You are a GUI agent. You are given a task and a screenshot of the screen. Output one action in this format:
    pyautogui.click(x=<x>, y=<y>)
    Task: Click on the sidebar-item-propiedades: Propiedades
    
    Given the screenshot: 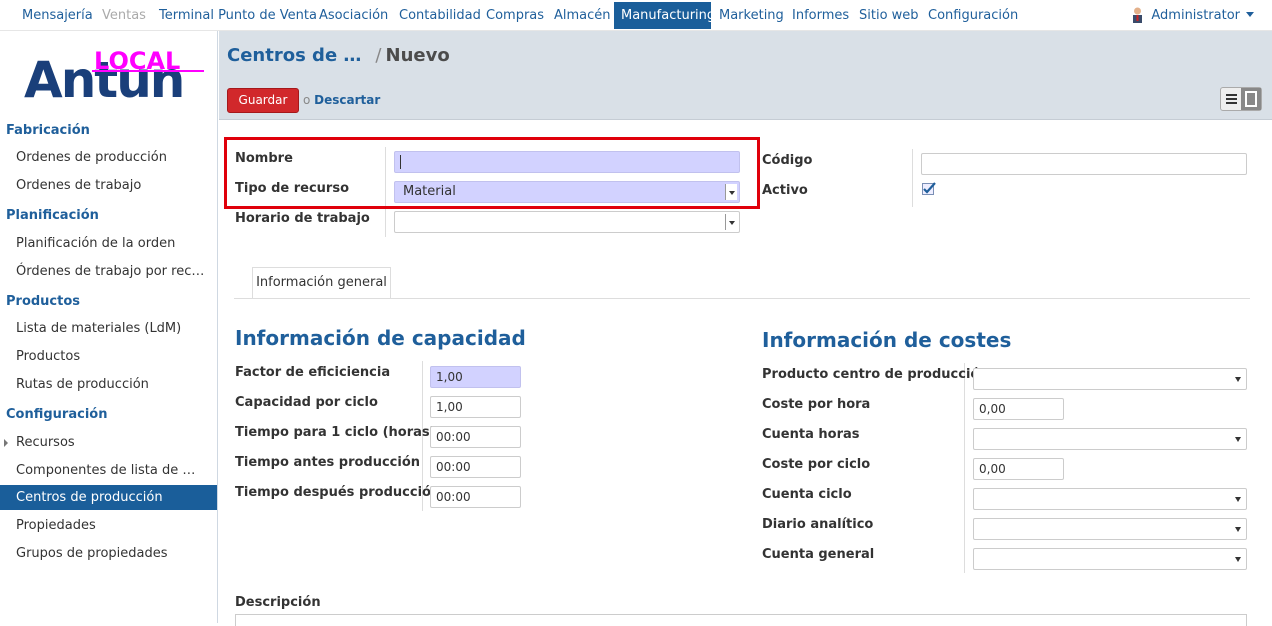 What is the action you would take?
    pyautogui.click(x=108, y=525)
    